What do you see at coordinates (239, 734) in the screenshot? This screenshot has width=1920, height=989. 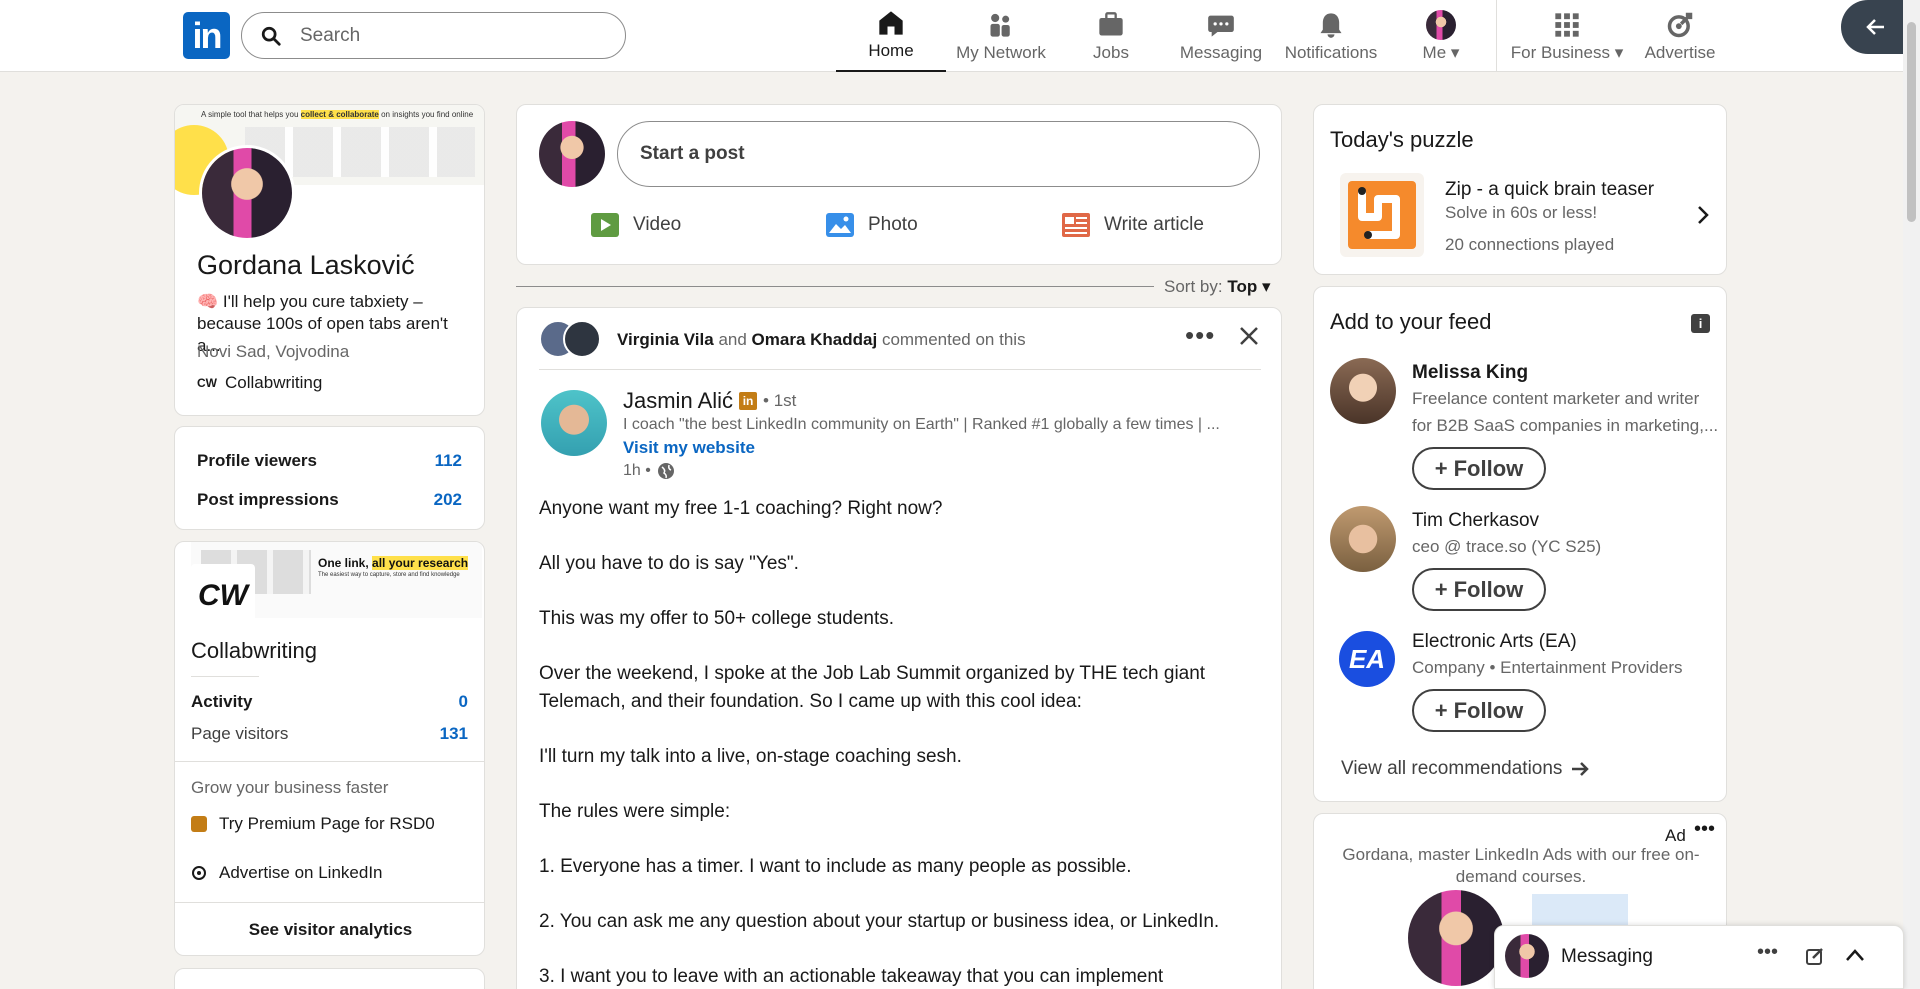 I see `page-visitors-label: Page visitors` at bounding box center [239, 734].